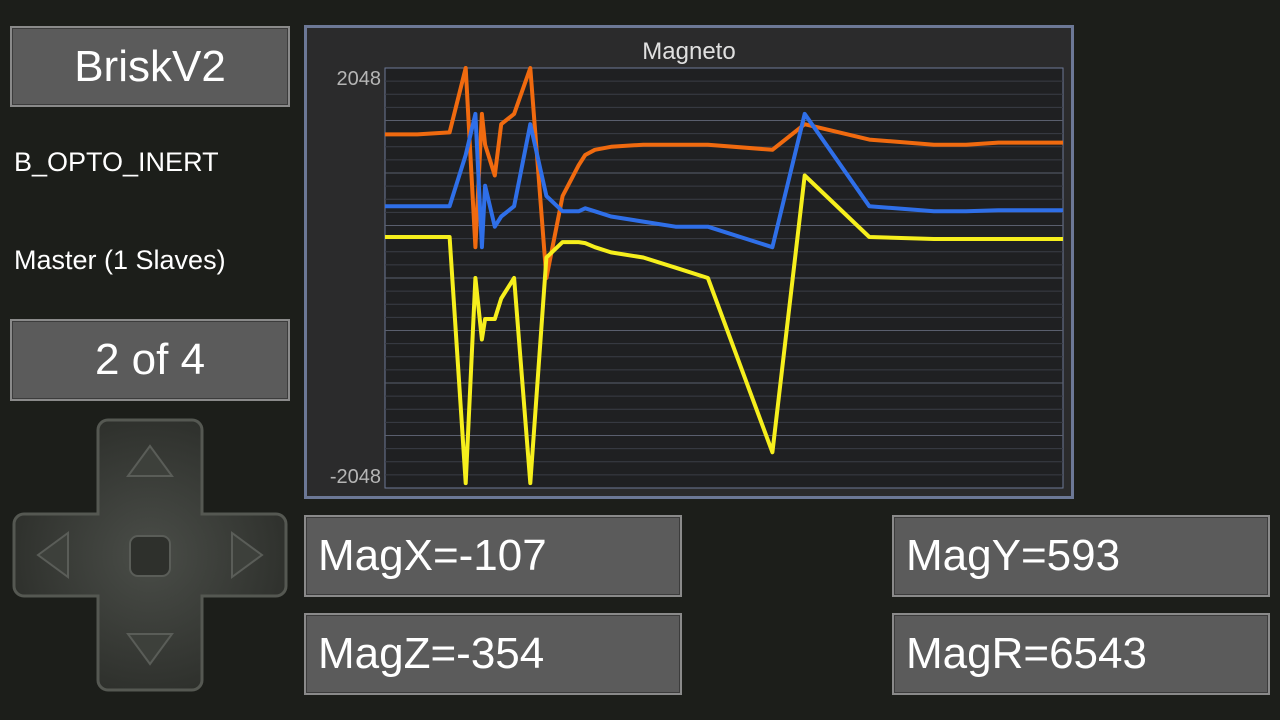  What do you see at coordinates (150, 360) in the screenshot?
I see `page-indicator-button: 2 of 4` at bounding box center [150, 360].